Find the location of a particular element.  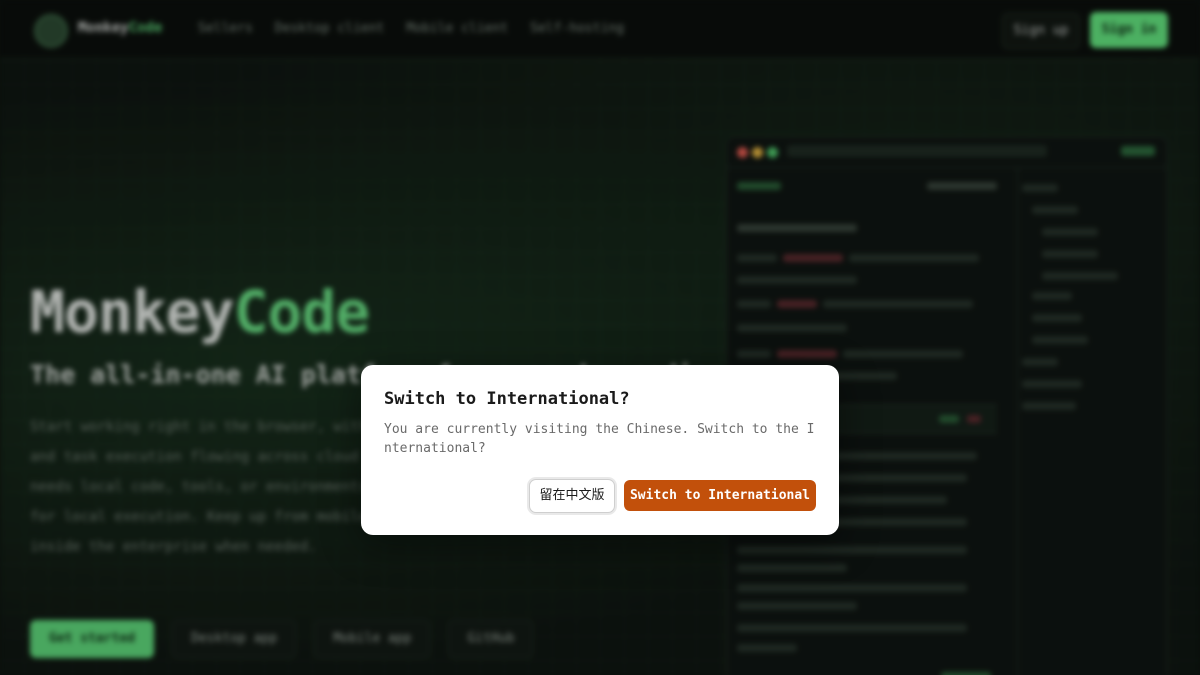

switch-international-button: Switch to International is located at coordinates (720, 495).